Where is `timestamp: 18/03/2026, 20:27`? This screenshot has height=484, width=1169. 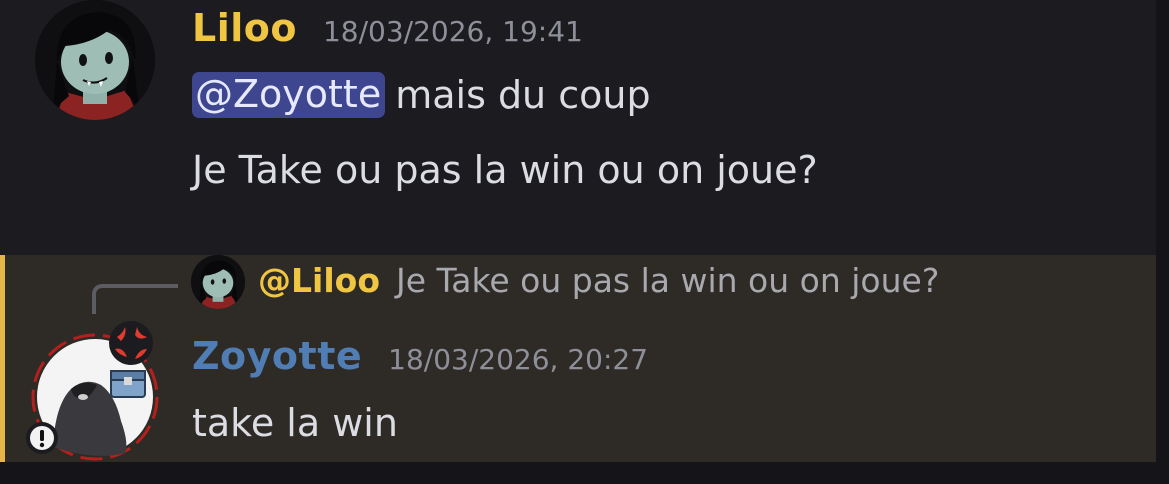
timestamp: 18/03/2026, 20:27 is located at coordinates (518, 359).